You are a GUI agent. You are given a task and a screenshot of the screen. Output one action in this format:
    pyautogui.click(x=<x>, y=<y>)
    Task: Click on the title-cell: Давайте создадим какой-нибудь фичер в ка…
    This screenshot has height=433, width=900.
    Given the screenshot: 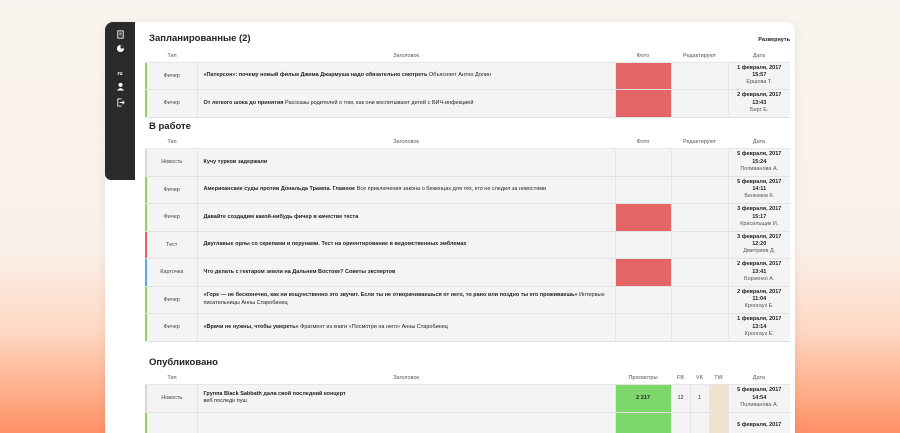 What is the action you would take?
    pyautogui.click(x=406, y=217)
    